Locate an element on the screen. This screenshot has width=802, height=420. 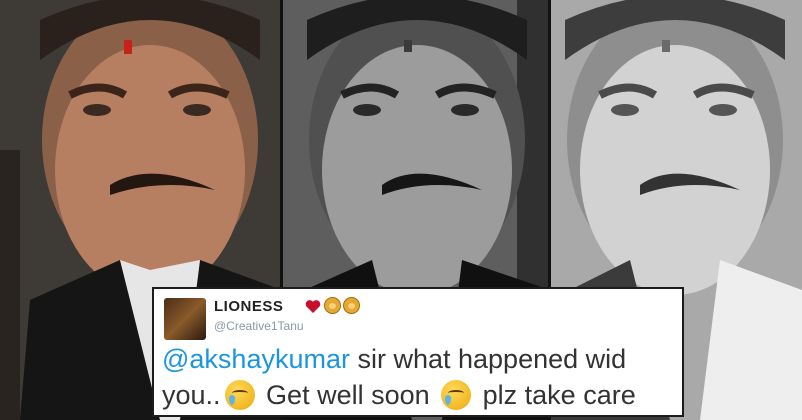
heart-icon is located at coordinates (313, 306).